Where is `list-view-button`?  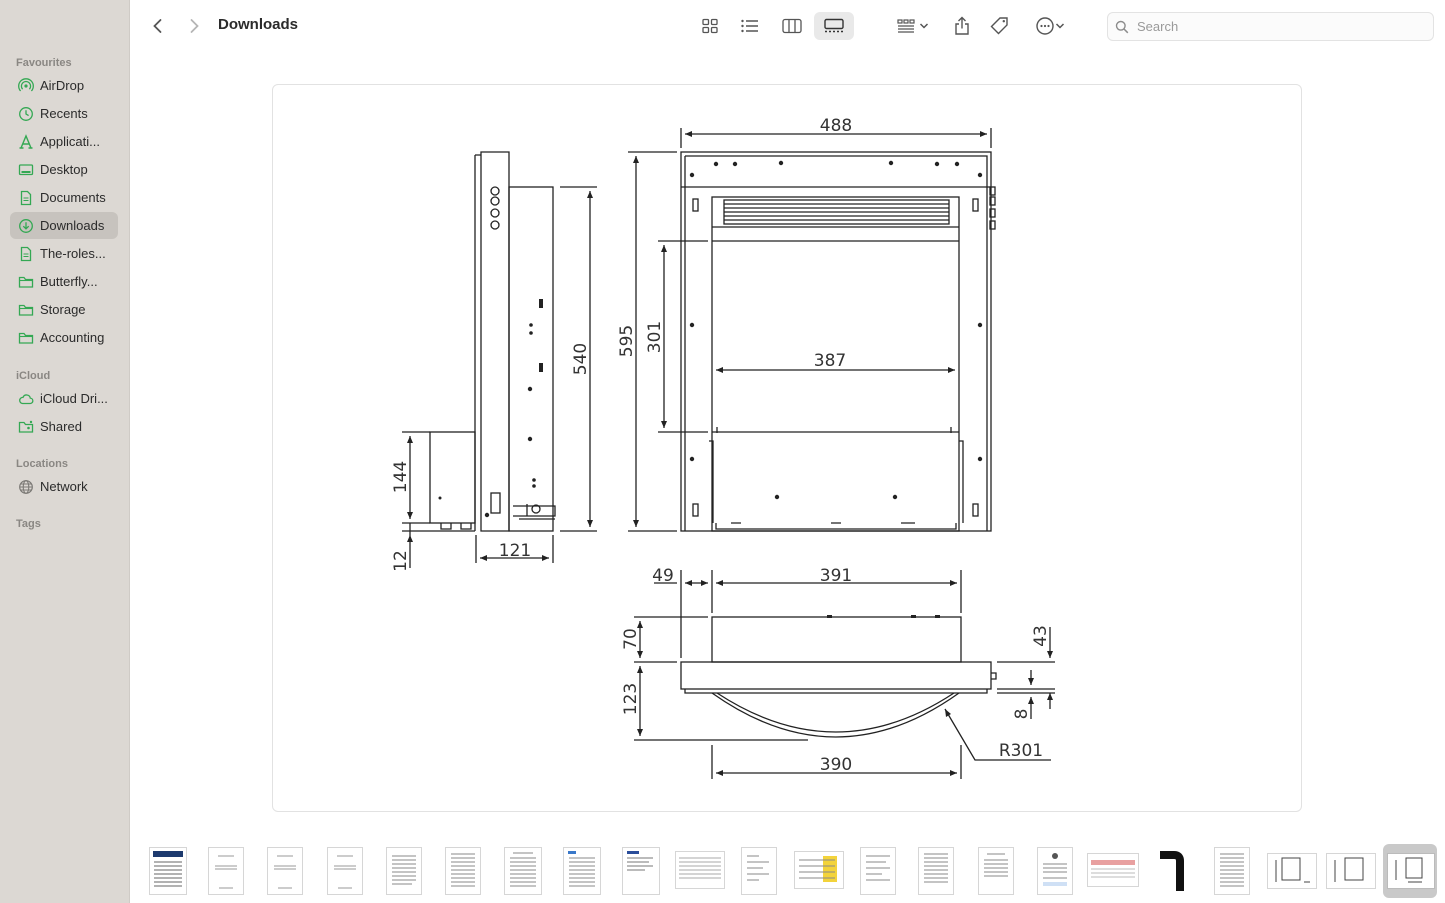 list-view-button is located at coordinates (750, 26).